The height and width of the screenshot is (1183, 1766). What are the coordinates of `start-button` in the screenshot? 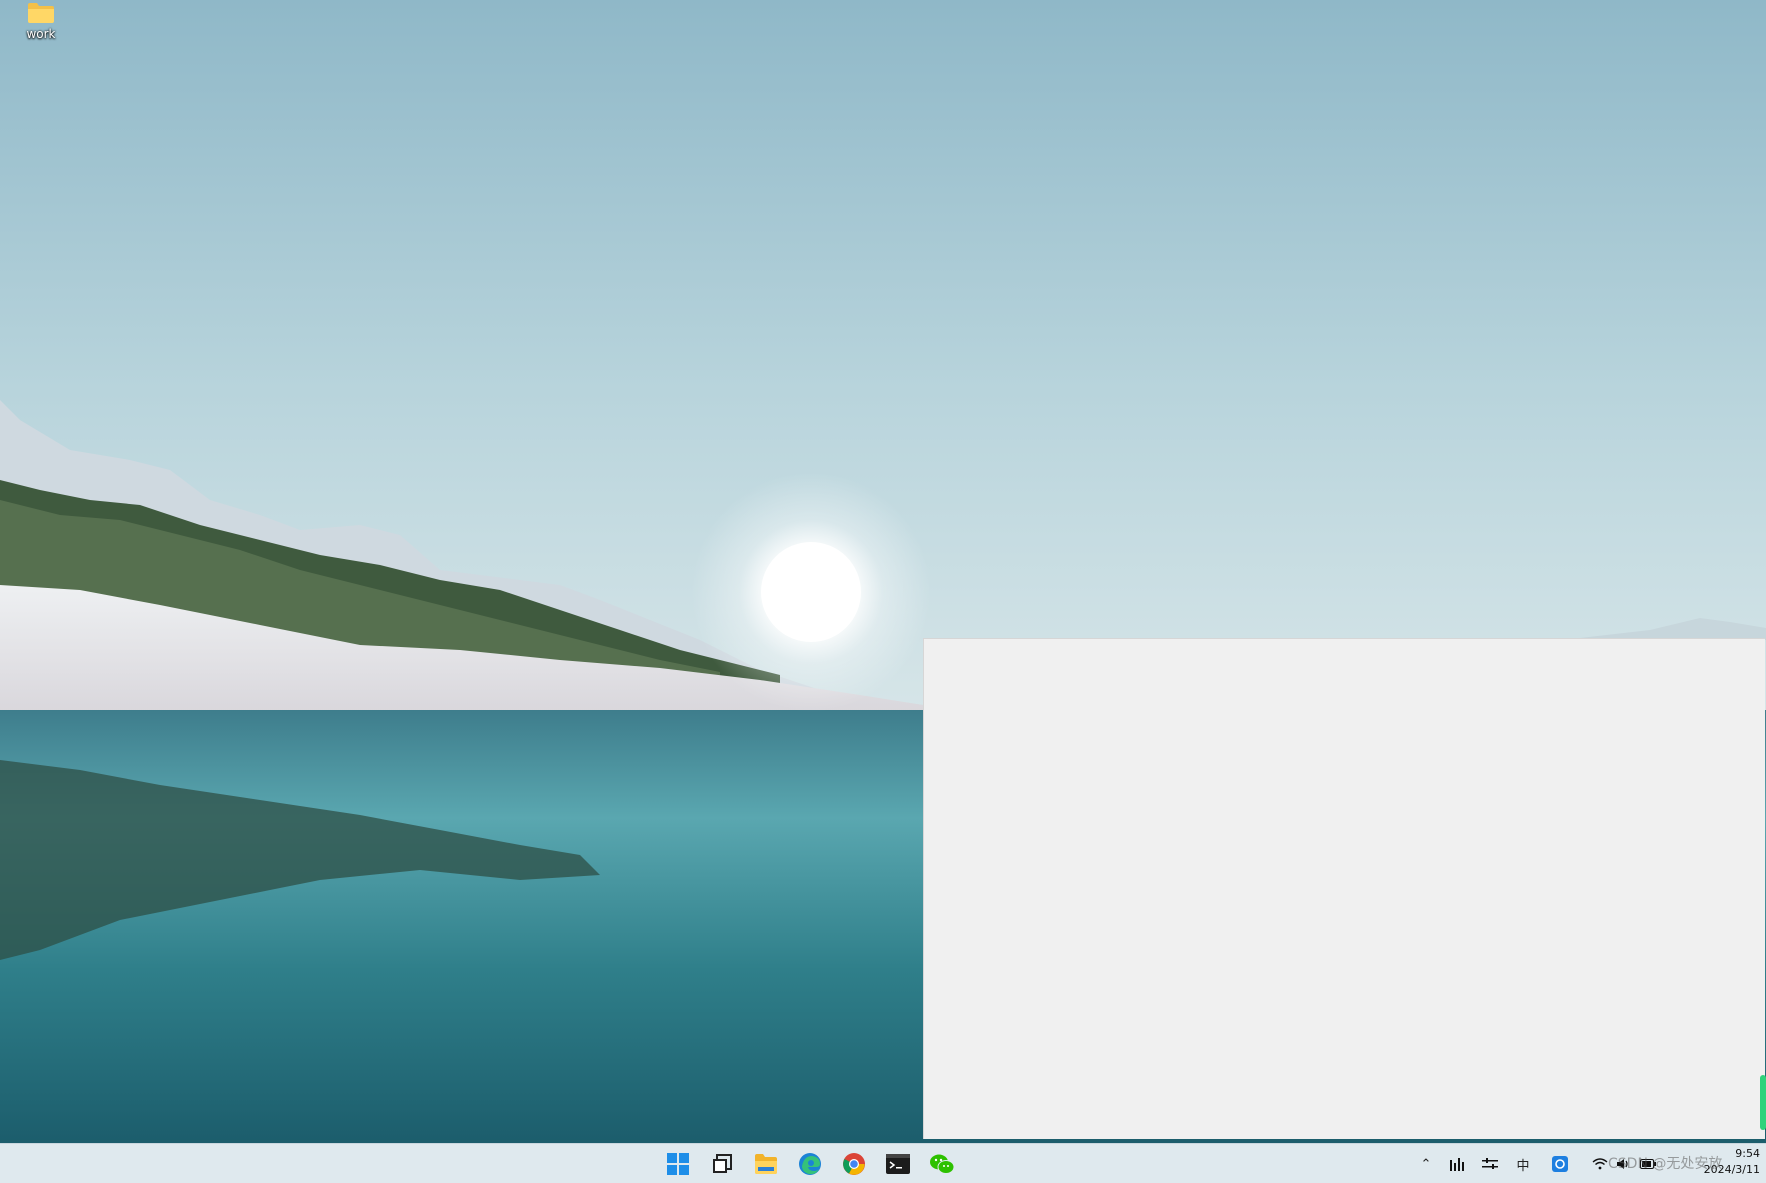 It's located at (678, 1164).